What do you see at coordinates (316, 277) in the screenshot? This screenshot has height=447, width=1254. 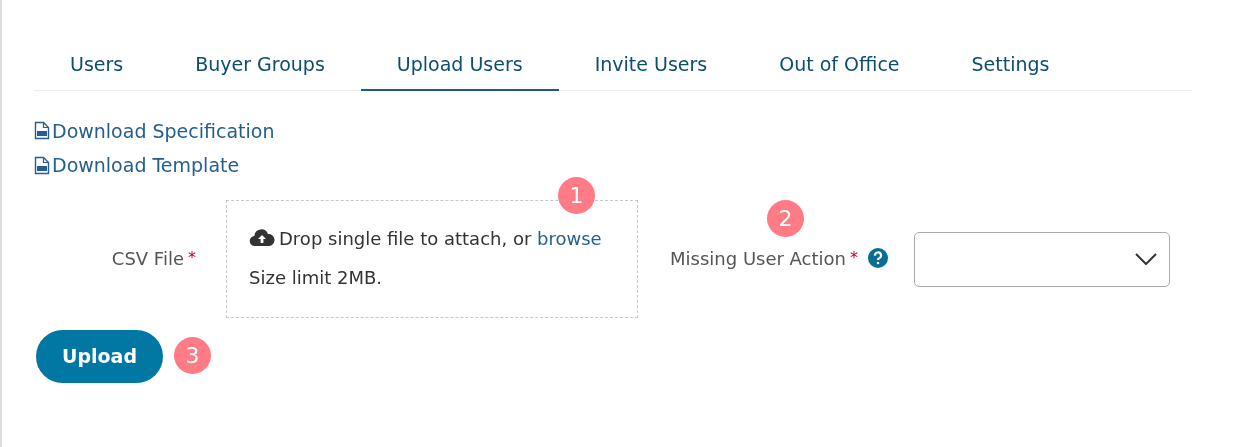 I see `size-limit-text: Size limit 2MB.` at bounding box center [316, 277].